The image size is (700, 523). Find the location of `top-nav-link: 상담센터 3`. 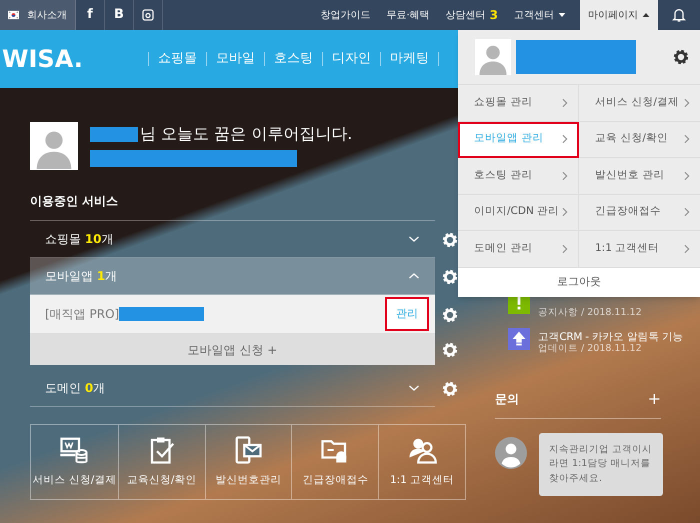

top-nav-link: 상담센터 3 is located at coordinates (472, 15).